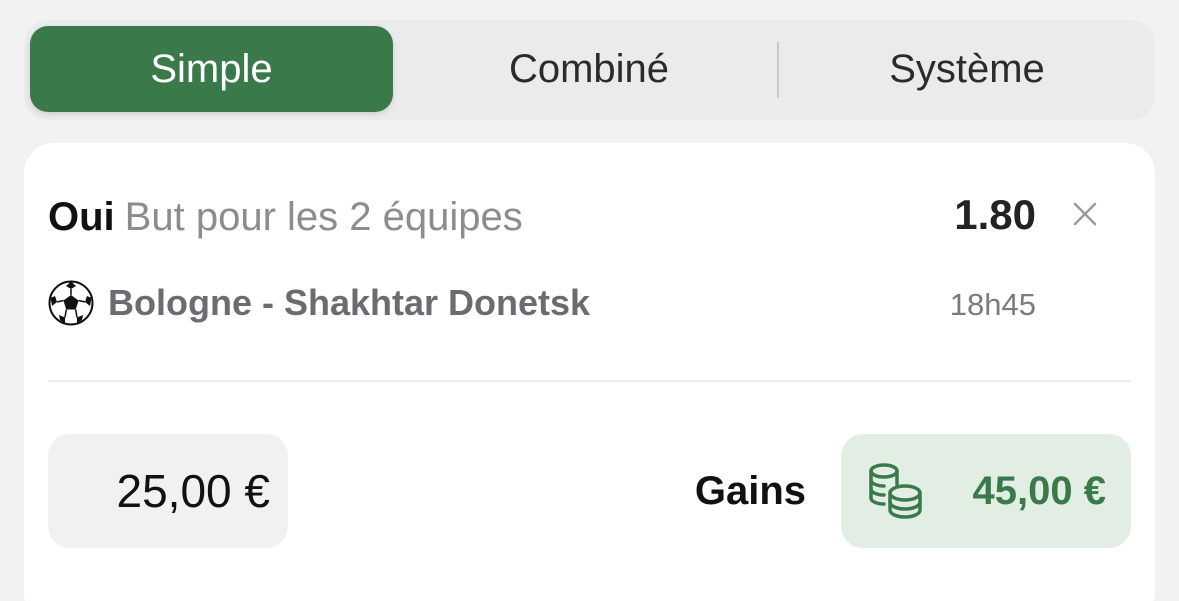 The width and height of the screenshot is (1179, 601). I want to click on coins-icon, so click(897, 491).